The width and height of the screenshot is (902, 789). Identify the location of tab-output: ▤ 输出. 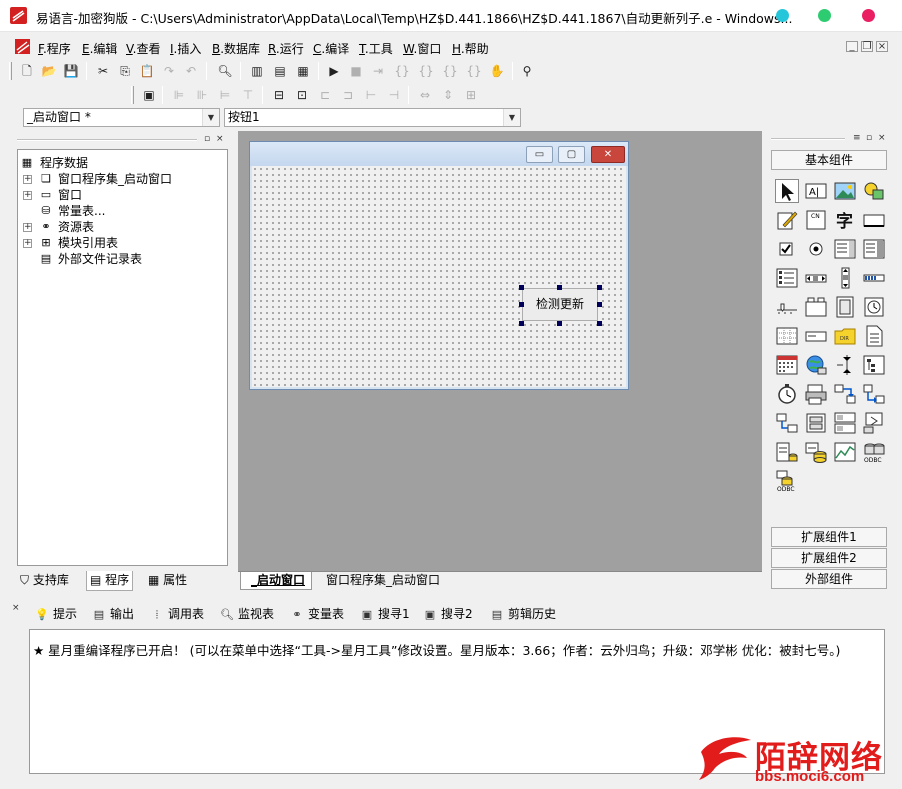
(113, 613).